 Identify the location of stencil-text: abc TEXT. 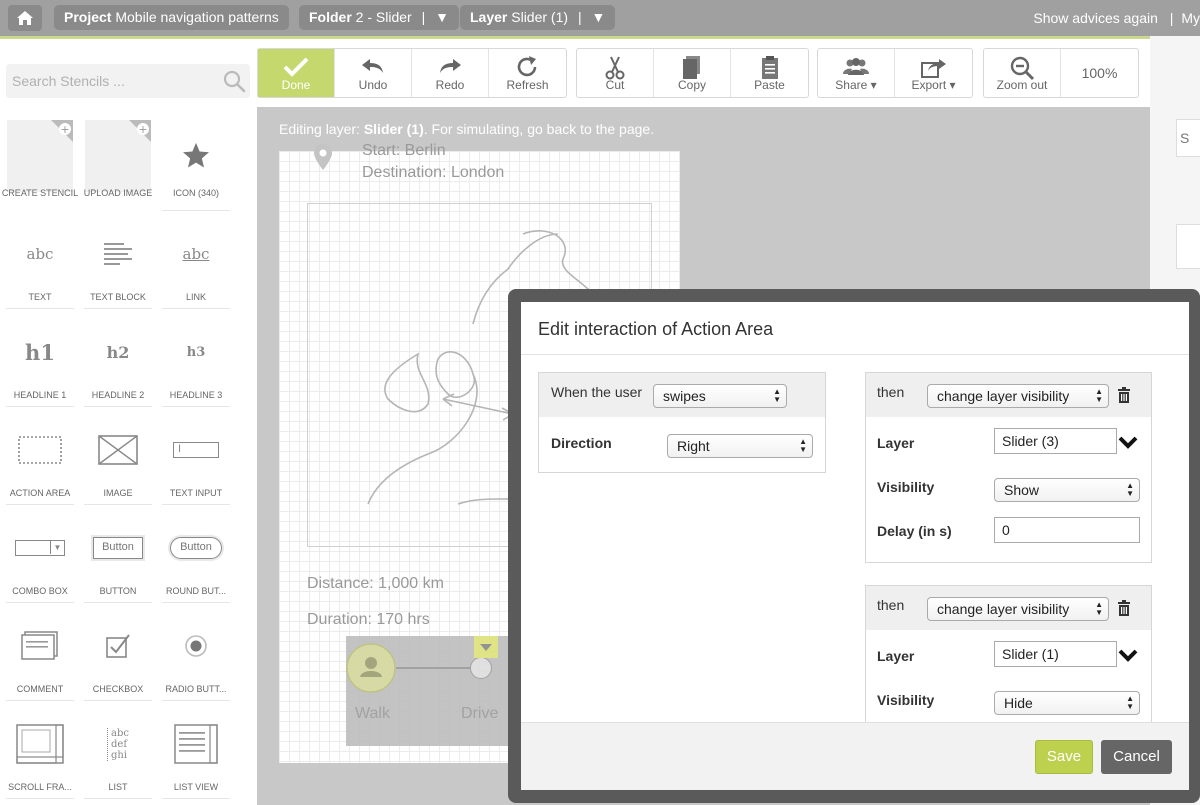
(40, 268).